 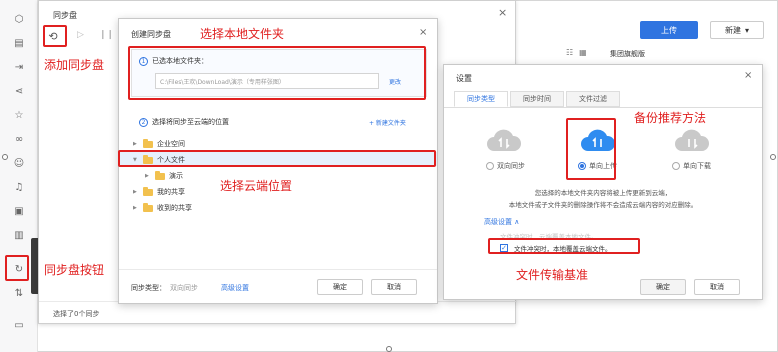 I want to click on resize-handle-bottom, so click(x=389, y=349).